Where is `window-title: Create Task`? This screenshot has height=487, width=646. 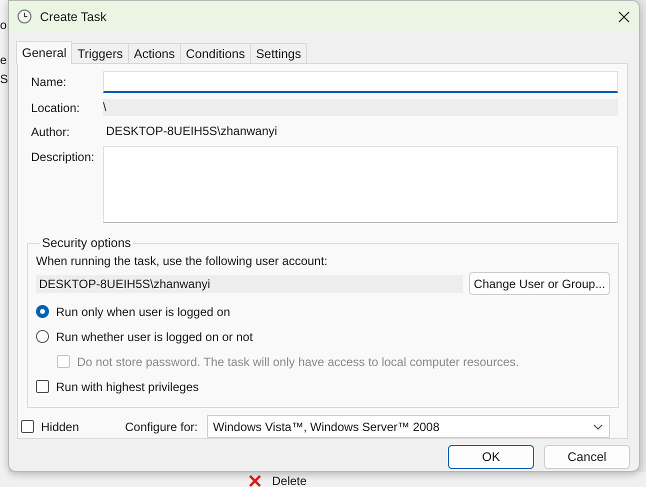
window-title: Create Task is located at coordinates (73, 17).